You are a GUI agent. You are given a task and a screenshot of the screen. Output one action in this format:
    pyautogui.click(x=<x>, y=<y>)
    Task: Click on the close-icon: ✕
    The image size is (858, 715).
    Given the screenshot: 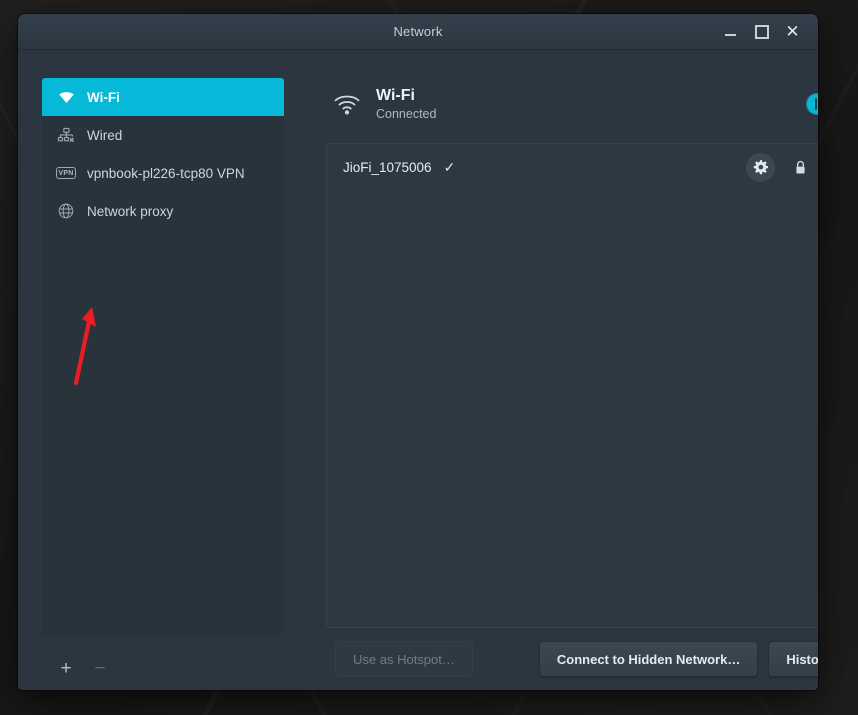 What is the action you would take?
    pyautogui.click(x=792, y=31)
    